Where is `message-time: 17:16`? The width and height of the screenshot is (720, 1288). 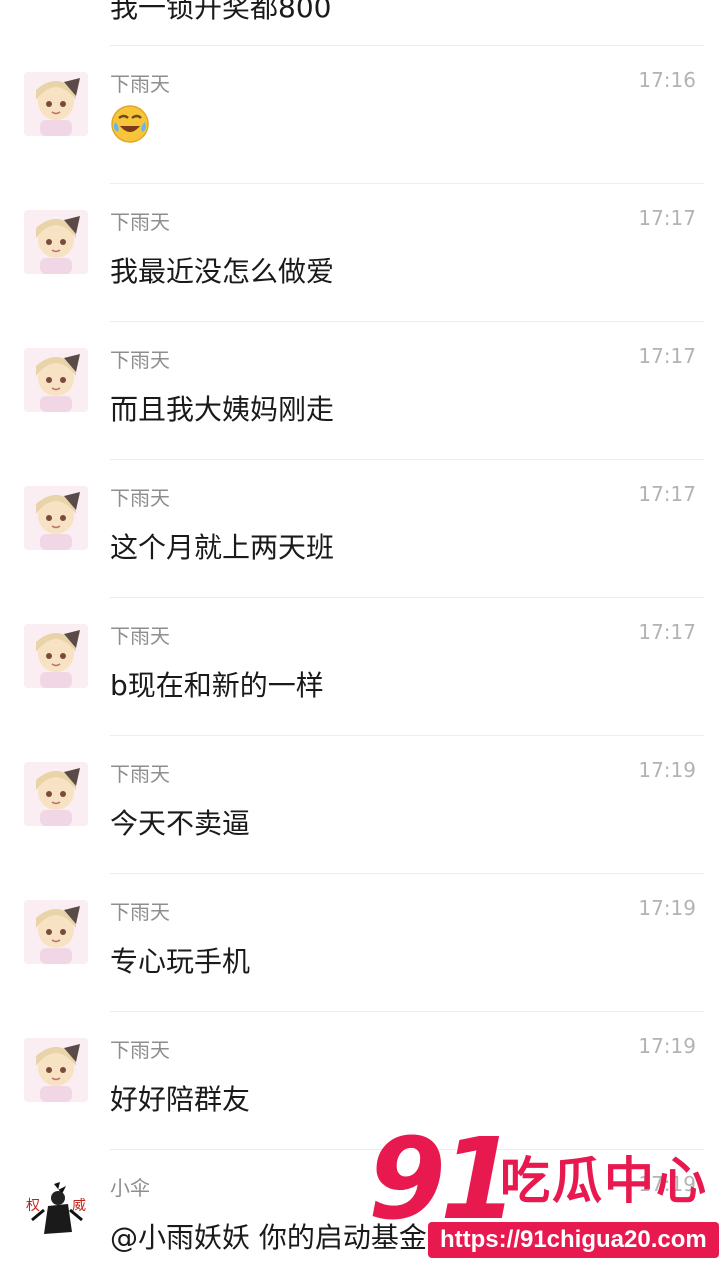
message-time: 17:16 is located at coordinates (667, 80).